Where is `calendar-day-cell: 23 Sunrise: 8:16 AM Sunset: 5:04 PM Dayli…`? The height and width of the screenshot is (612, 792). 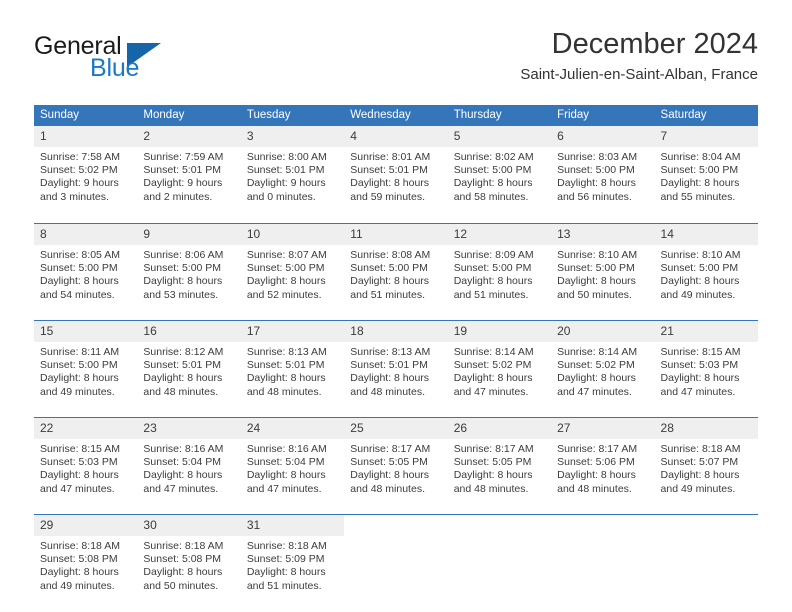 calendar-day-cell: 23 Sunrise: 8:16 AM Sunset: 5:04 PM Dayli… is located at coordinates (189, 459).